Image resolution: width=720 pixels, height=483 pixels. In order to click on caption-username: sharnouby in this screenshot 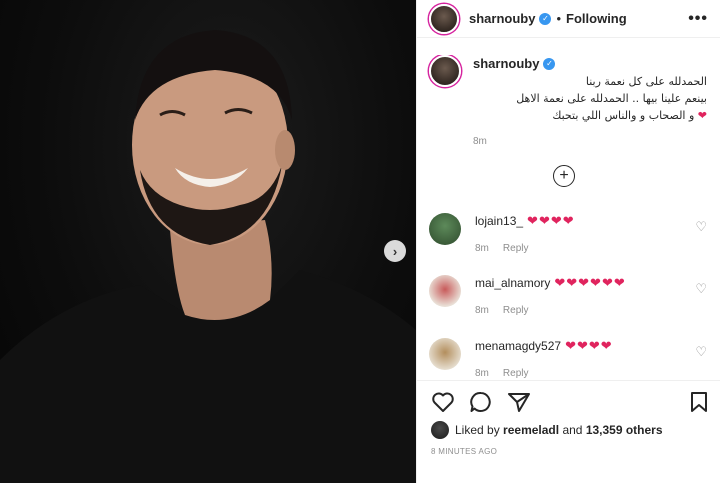, I will do `click(506, 63)`.